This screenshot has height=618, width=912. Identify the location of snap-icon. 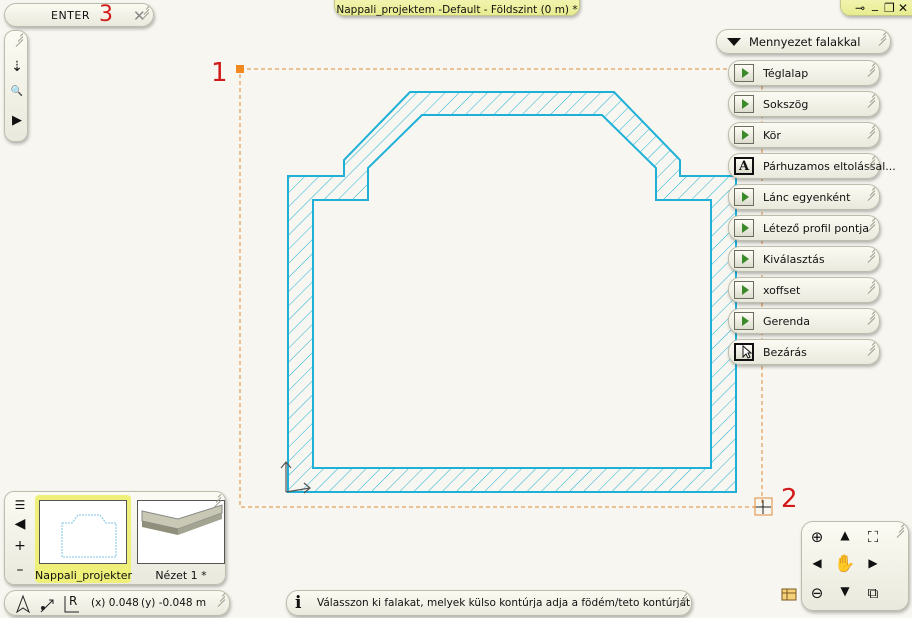
(47, 606).